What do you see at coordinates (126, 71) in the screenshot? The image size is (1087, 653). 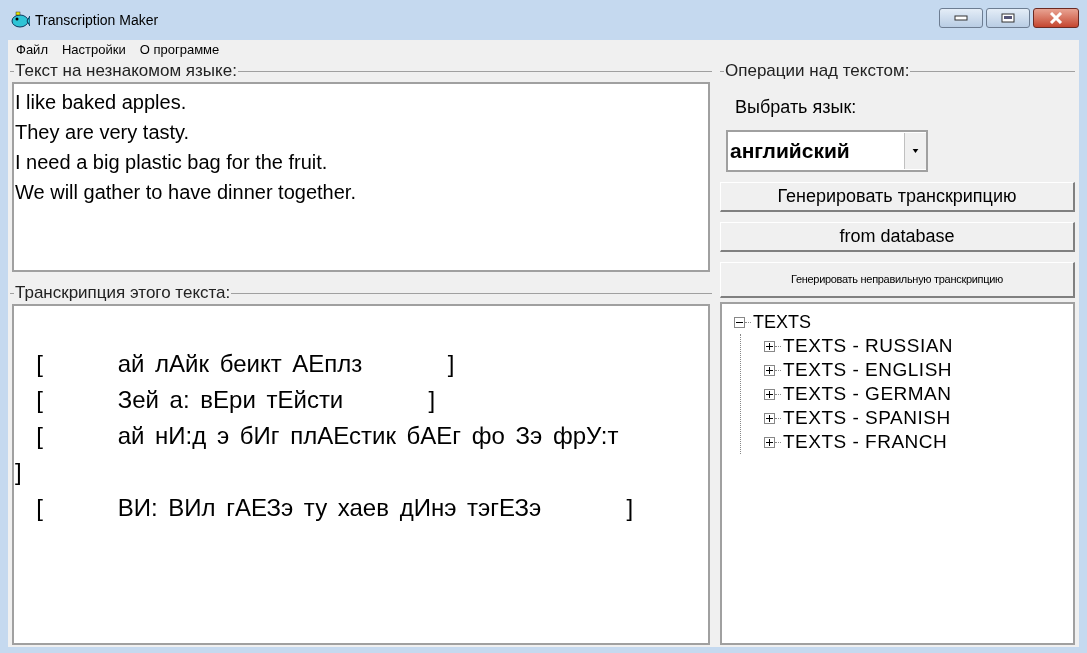 I see `group-legend: Текст на незнакомом языке:` at bounding box center [126, 71].